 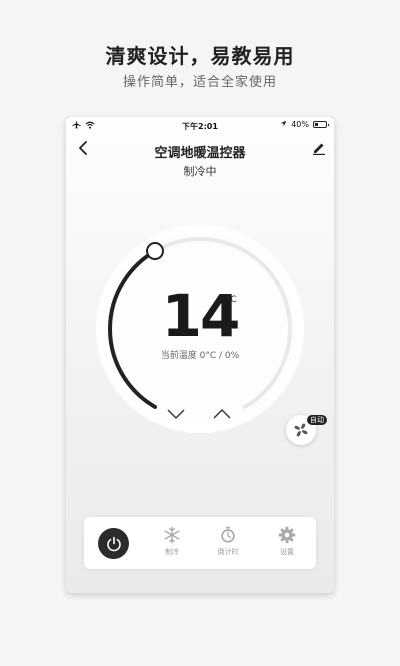 What do you see at coordinates (200, 171) in the screenshot?
I see `mode-status: 制冷中` at bounding box center [200, 171].